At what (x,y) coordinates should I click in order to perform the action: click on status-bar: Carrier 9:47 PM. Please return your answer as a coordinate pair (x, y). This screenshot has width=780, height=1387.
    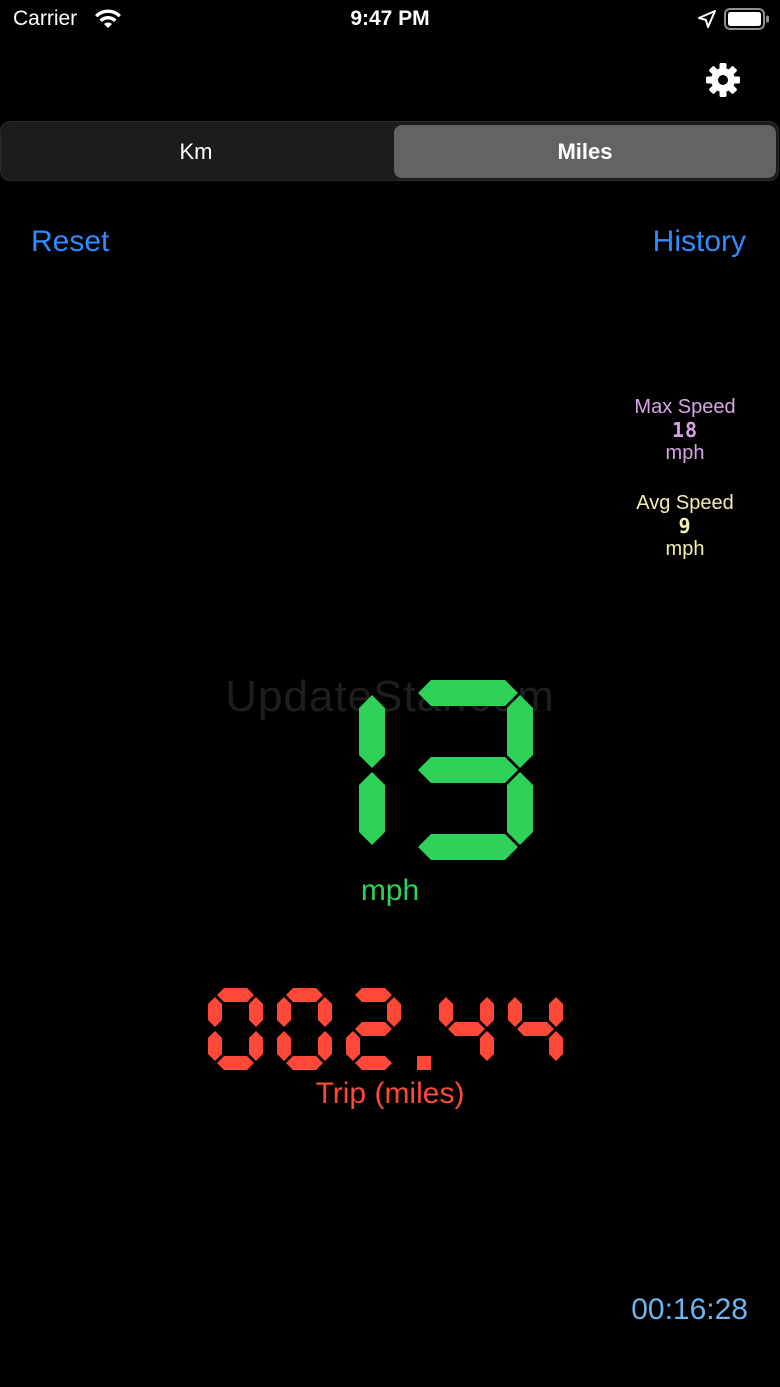
    Looking at the image, I should click on (390, 20).